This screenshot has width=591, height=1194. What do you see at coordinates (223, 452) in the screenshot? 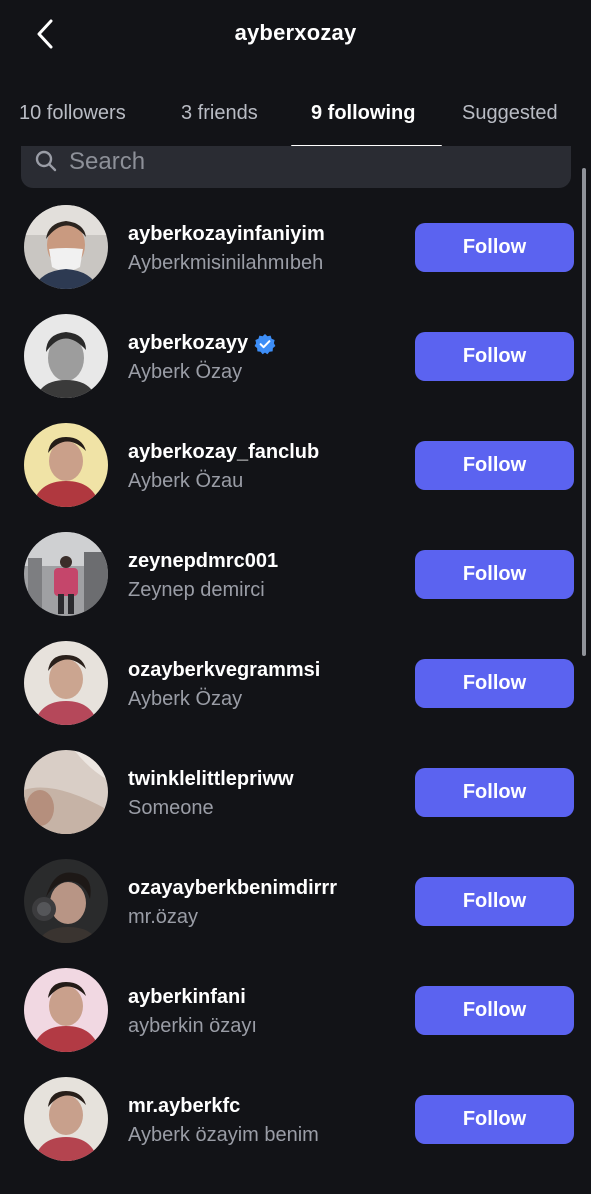
I see `username: ayberkozay_fanclub` at bounding box center [223, 452].